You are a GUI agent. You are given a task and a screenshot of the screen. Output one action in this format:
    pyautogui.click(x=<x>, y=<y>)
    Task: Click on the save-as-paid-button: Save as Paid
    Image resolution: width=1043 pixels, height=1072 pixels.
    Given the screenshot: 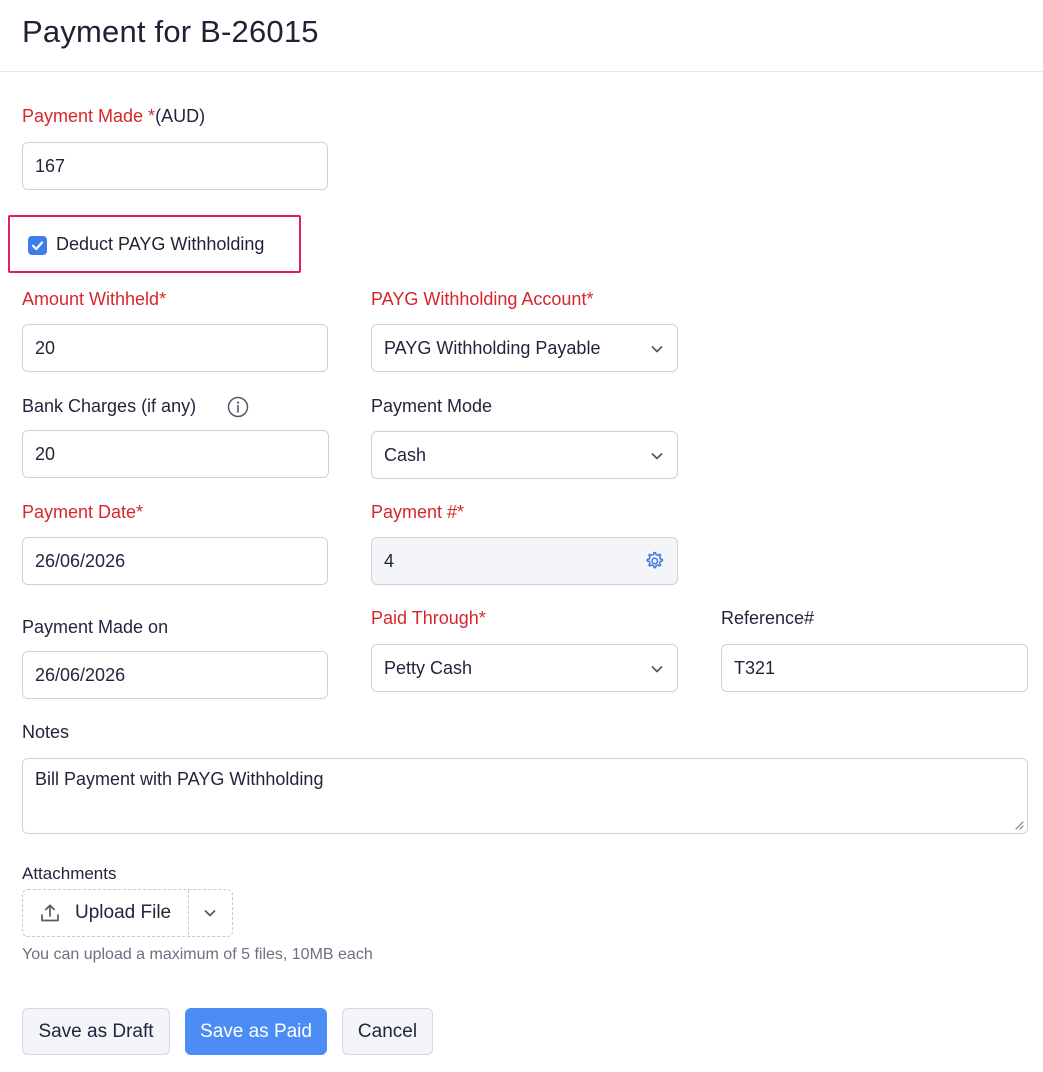 What is the action you would take?
    pyautogui.click(x=256, y=1031)
    